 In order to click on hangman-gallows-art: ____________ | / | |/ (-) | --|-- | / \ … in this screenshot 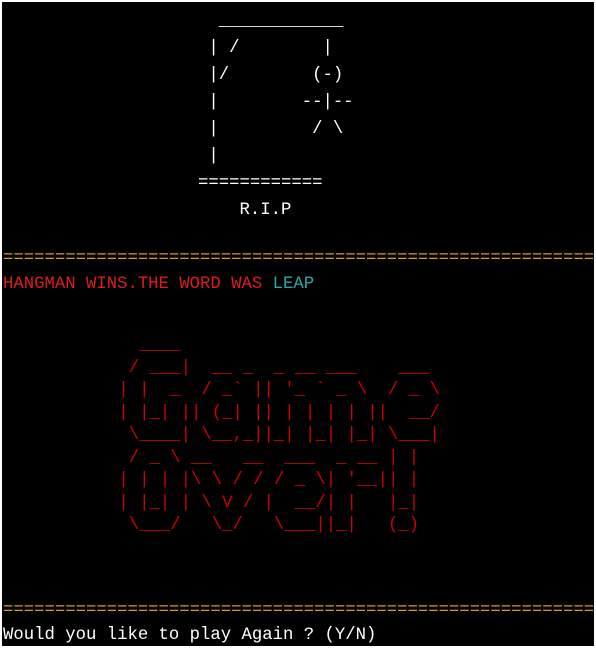, I will do `click(276, 116)`.